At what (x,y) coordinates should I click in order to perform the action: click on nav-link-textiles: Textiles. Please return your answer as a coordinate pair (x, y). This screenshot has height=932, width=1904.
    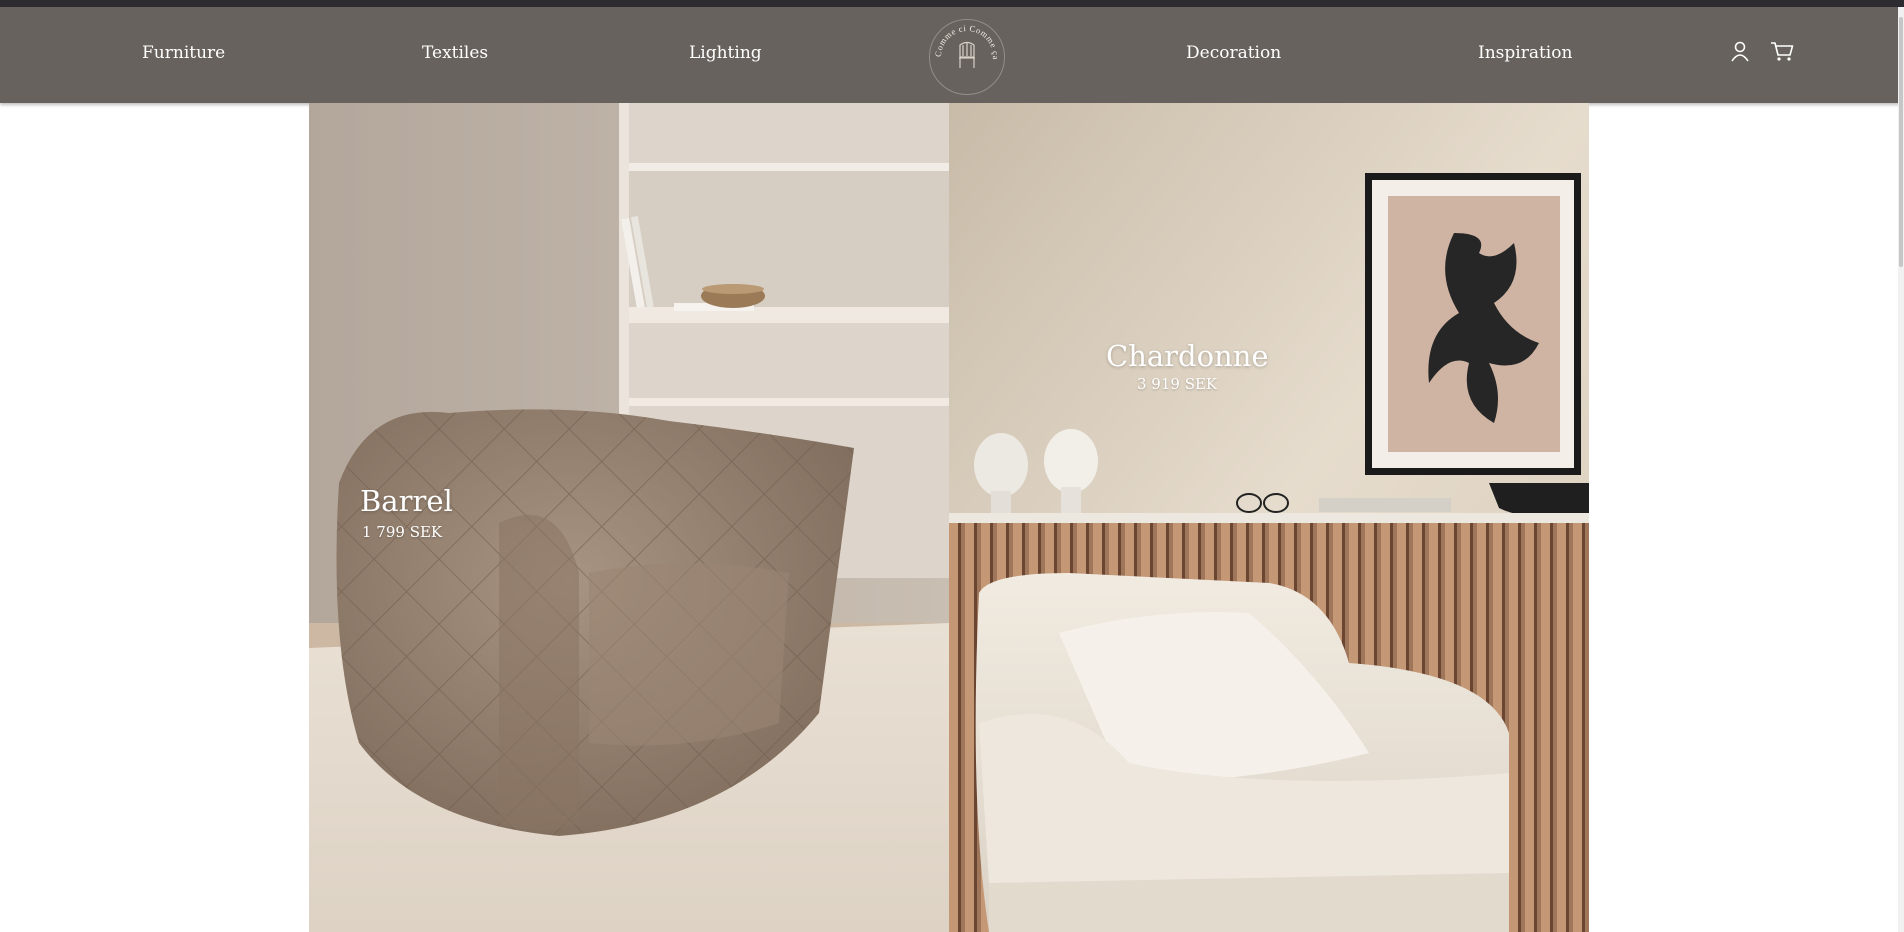
    Looking at the image, I should click on (455, 53).